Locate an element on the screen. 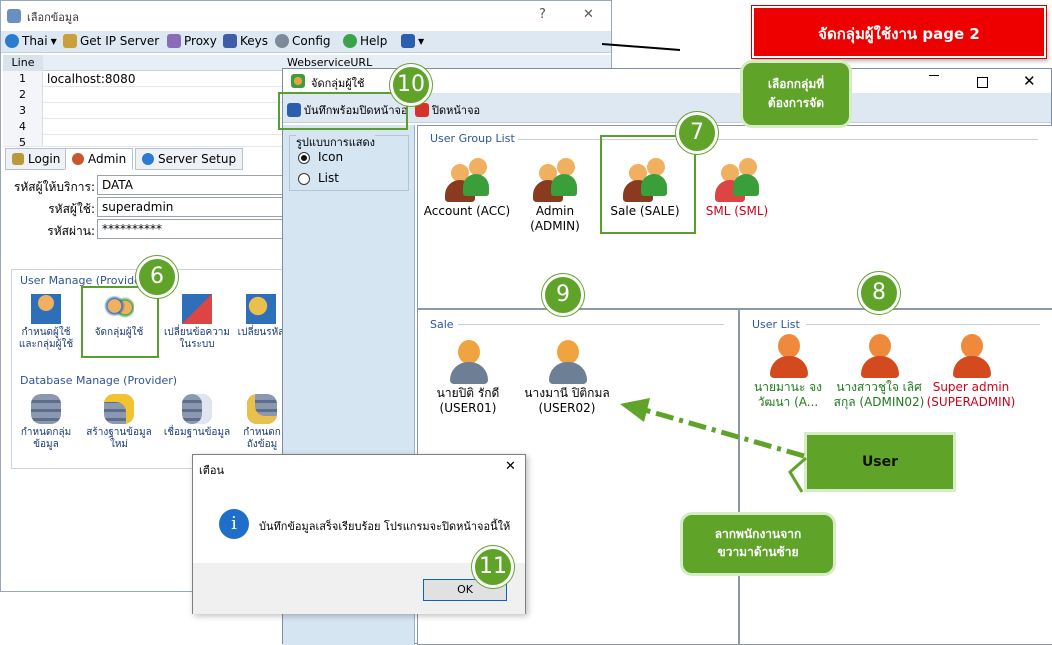 The image size is (1052, 645). user-group-list-title: User Group List is located at coordinates (472, 138).